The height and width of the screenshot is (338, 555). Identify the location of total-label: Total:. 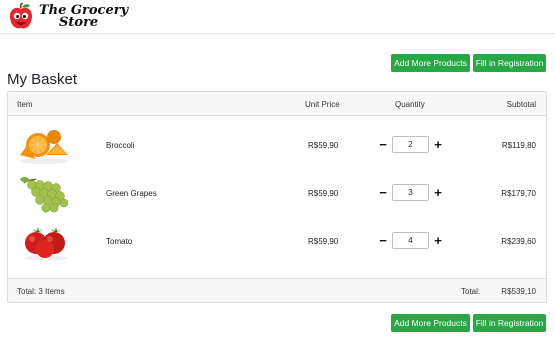
(471, 291).